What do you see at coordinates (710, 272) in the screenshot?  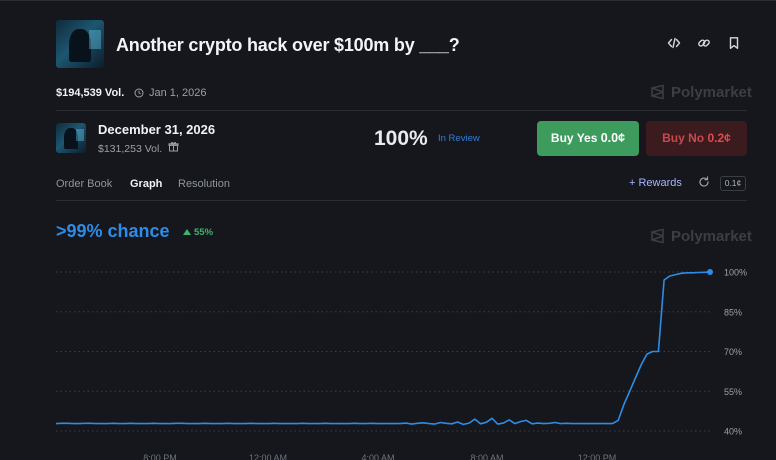 I see `series-endpoint` at bounding box center [710, 272].